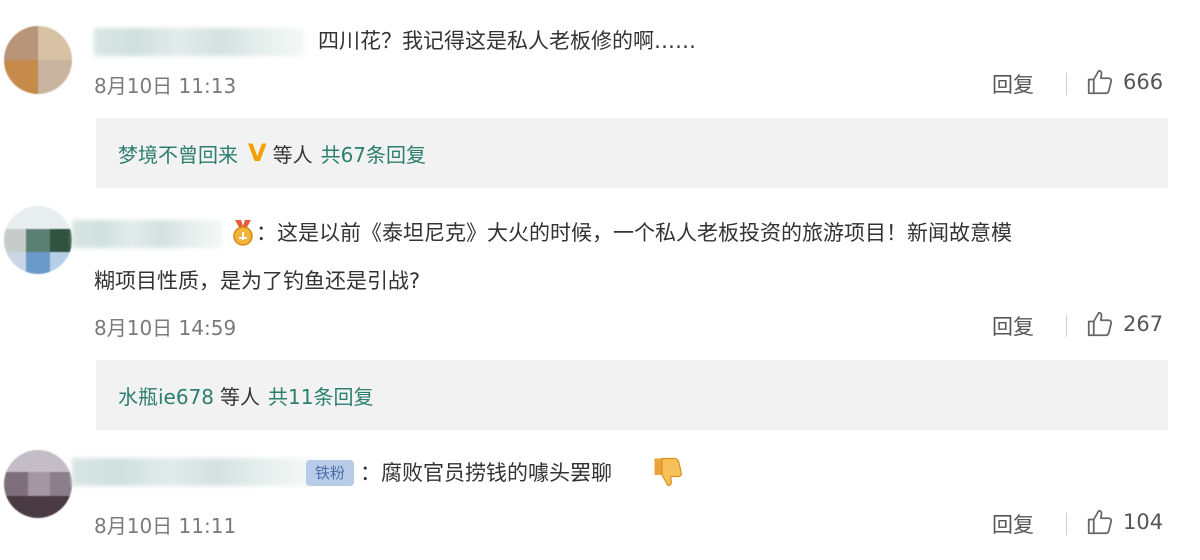 The height and width of the screenshot is (560, 1200). What do you see at coordinates (165, 86) in the screenshot?
I see `timestamp: 8月10日 11:13` at bounding box center [165, 86].